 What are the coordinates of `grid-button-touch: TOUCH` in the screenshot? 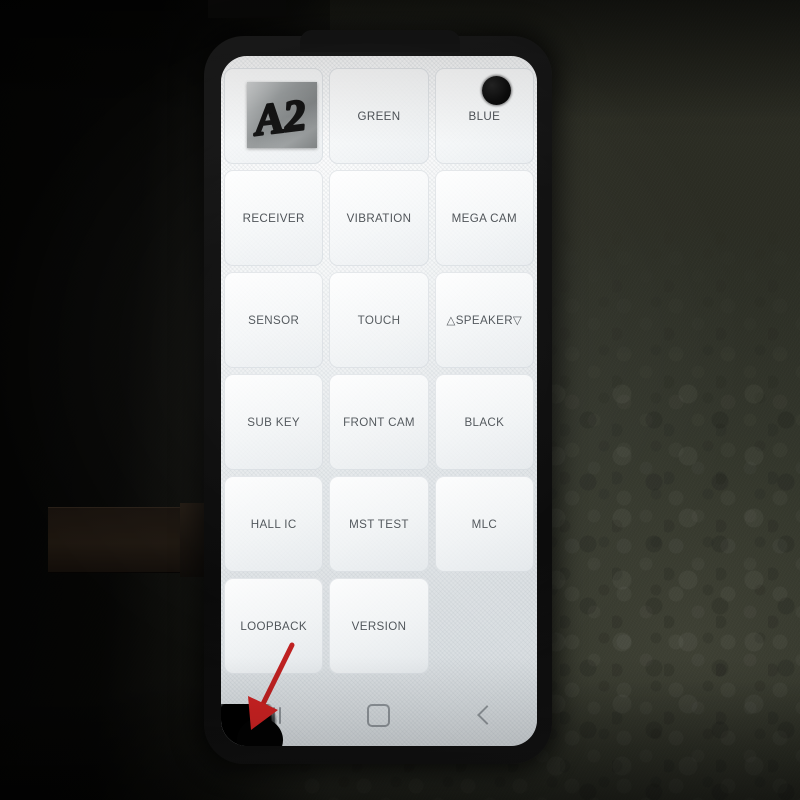 It's located at (379, 320).